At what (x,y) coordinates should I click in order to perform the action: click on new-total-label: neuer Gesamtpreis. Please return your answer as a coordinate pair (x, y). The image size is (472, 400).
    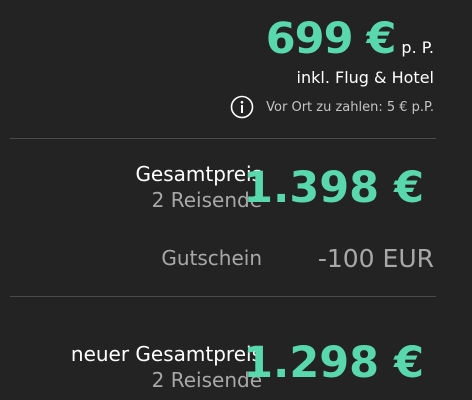
    Looking at the image, I should click on (166, 354).